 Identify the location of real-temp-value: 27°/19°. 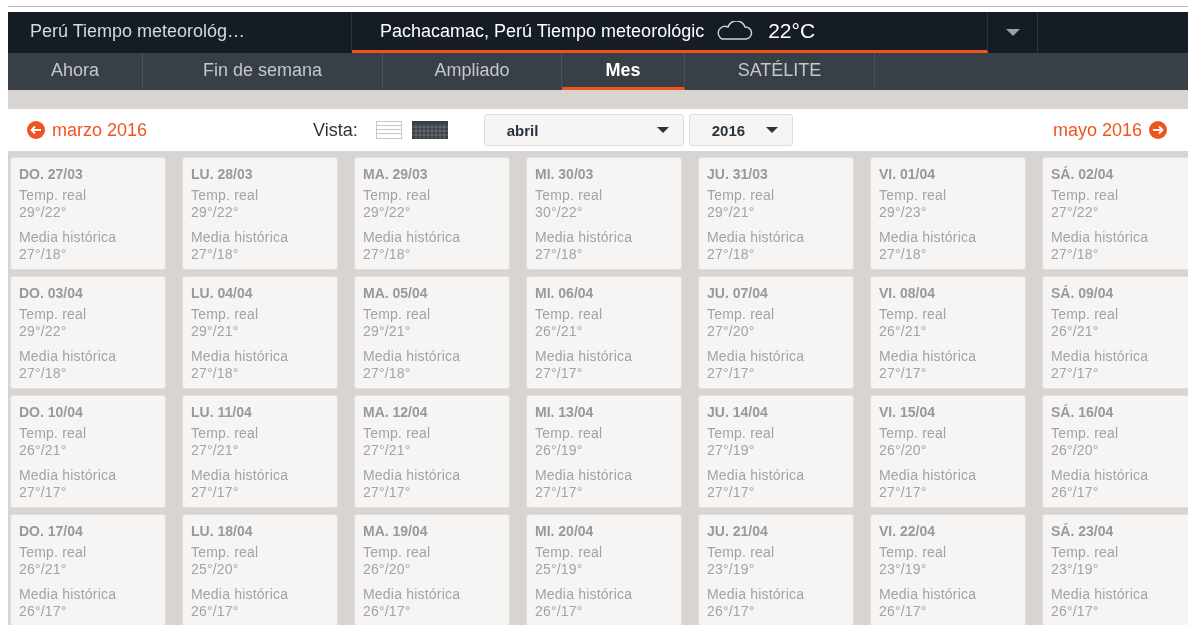
(731, 450).